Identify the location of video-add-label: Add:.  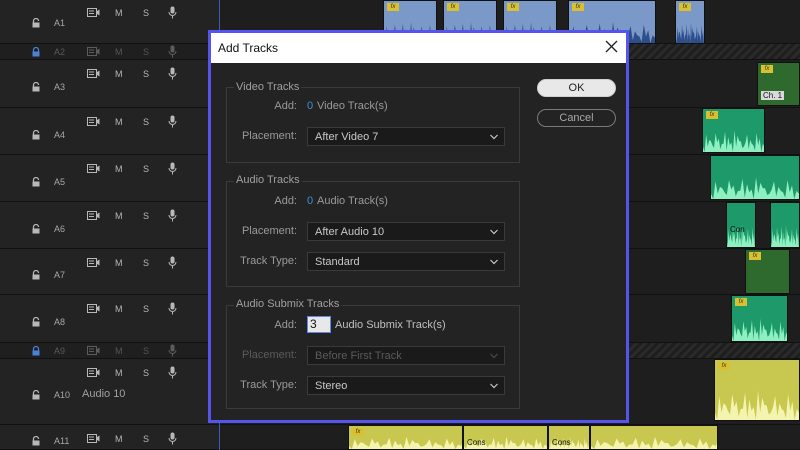
(285, 106).